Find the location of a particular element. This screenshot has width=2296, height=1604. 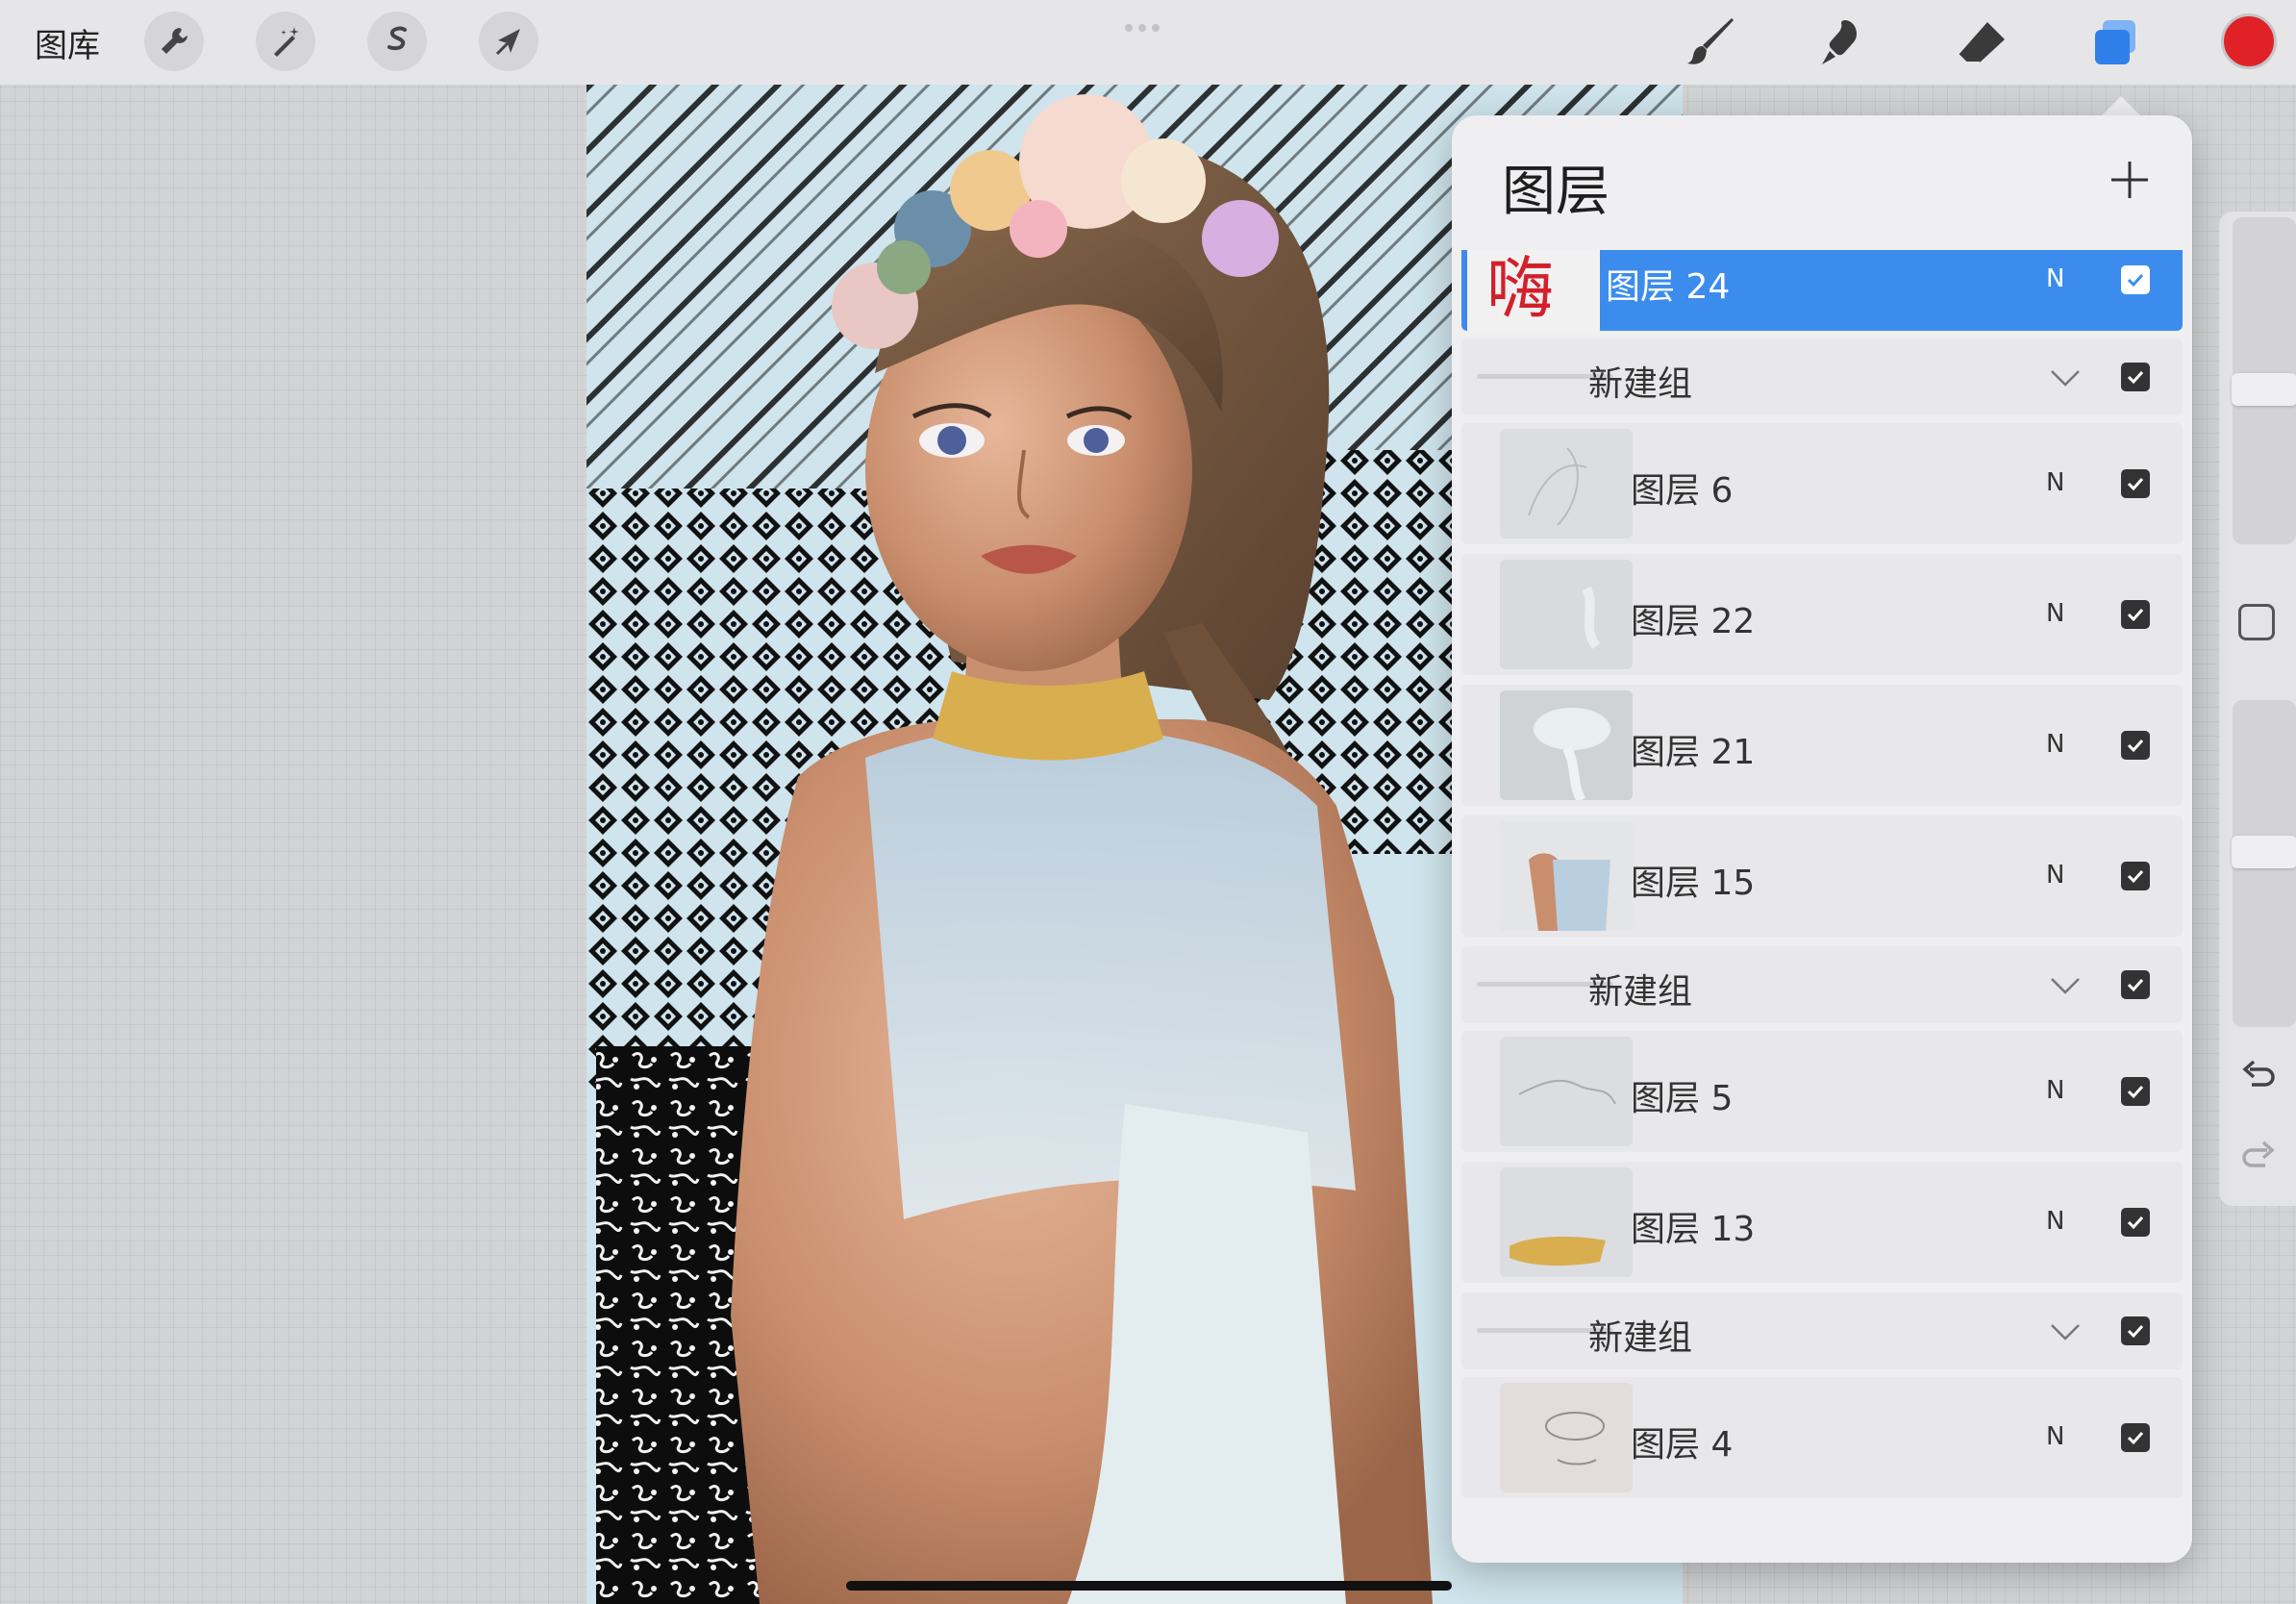

panel-pointer is located at coordinates (2121, 106).